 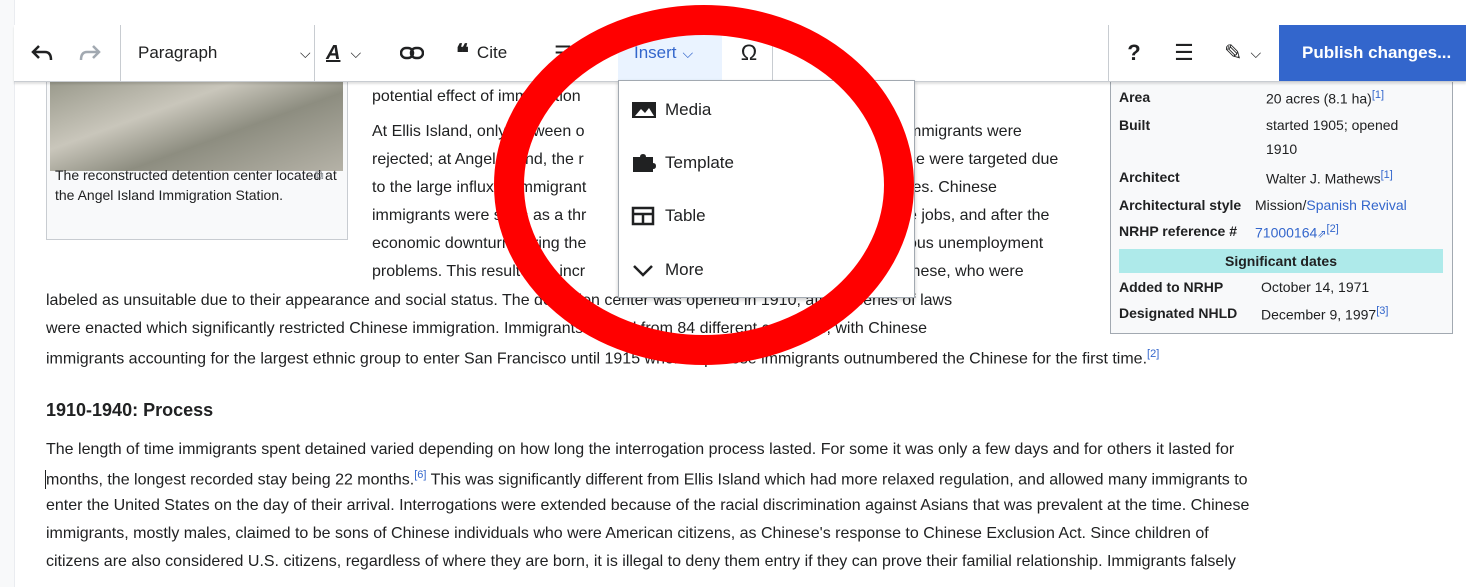 What do you see at coordinates (1319, 314) in the screenshot?
I see `infobox-value-text: December 9, 1997` at bounding box center [1319, 314].